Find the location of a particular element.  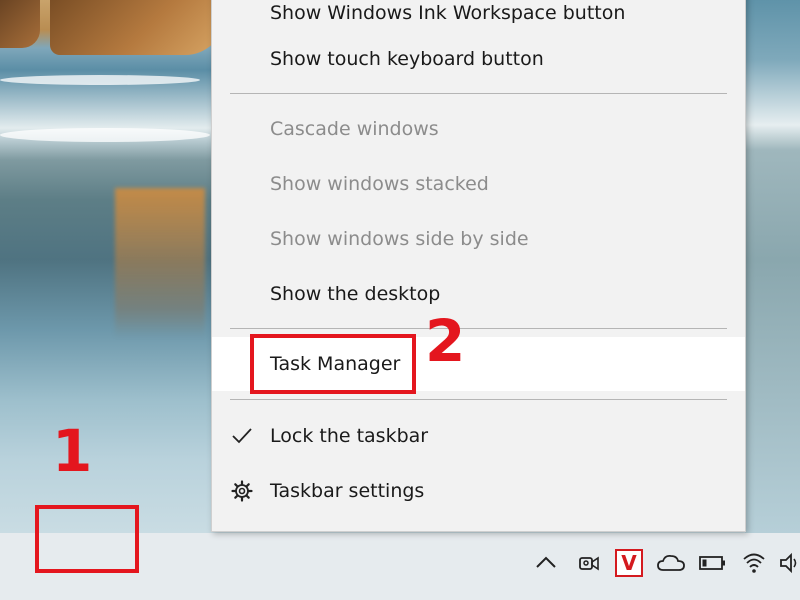

menu-item-show-windows-side-by-side: Show windows side by side is located at coordinates (478, 239).